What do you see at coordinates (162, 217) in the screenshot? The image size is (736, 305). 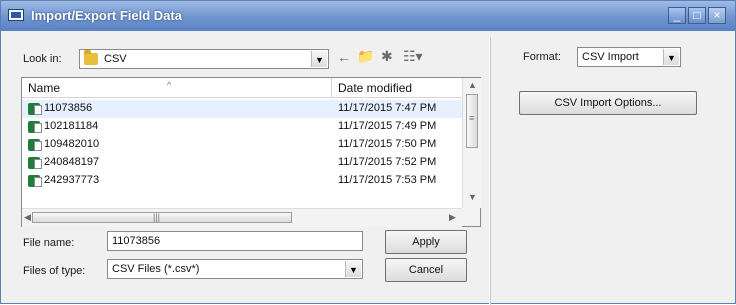 I see `horizontal-scroll-thumb: |||` at bounding box center [162, 217].